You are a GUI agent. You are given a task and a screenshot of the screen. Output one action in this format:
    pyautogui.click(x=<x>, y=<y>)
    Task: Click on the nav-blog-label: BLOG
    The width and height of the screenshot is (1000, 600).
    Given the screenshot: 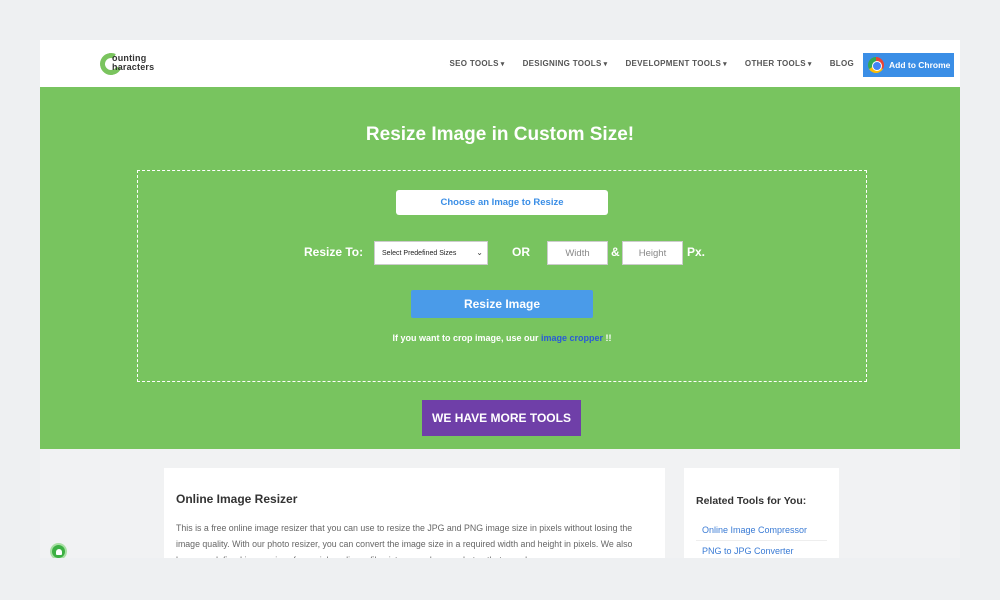 What is the action you would take?
    pyautogui.click(x=841, y=63)
    